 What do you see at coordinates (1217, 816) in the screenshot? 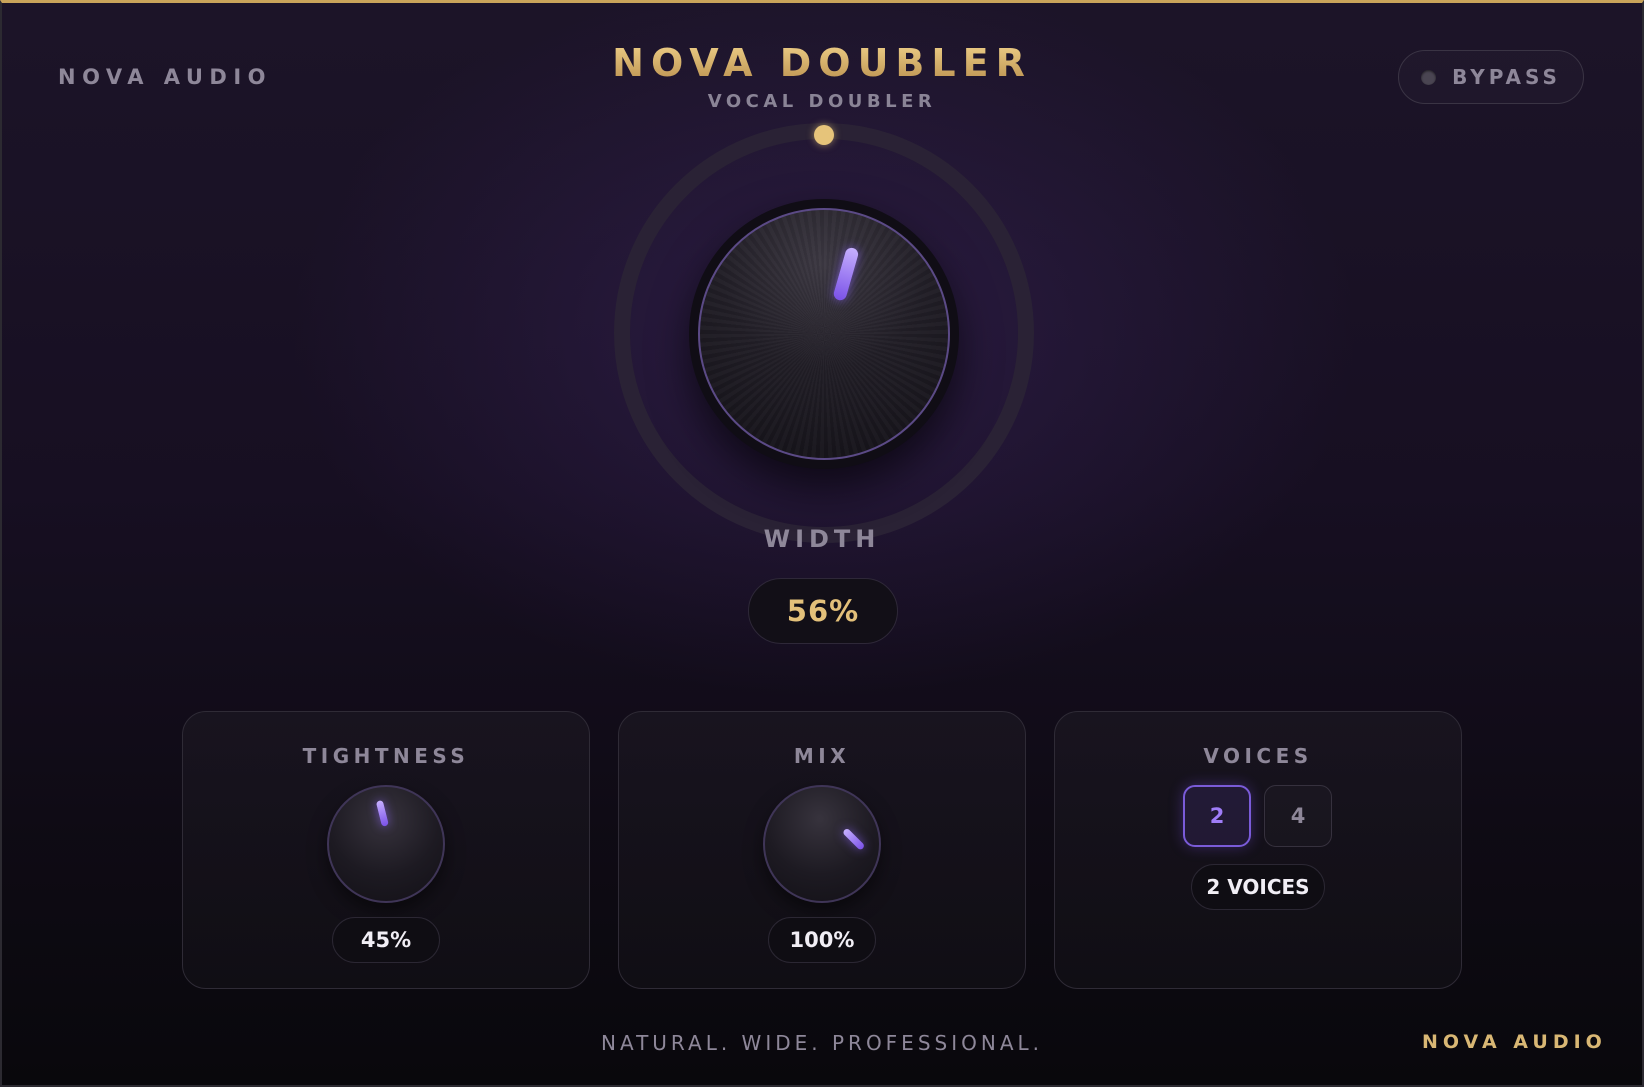
I see `voices-option-2-button: 2` at bounding box center [1217, 816].